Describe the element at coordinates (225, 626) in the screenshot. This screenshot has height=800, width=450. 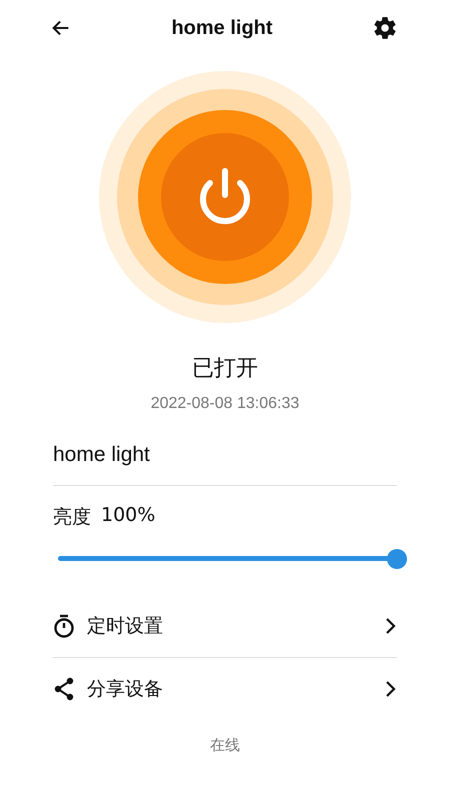
I see `menu-item: 定时设置` at that location.